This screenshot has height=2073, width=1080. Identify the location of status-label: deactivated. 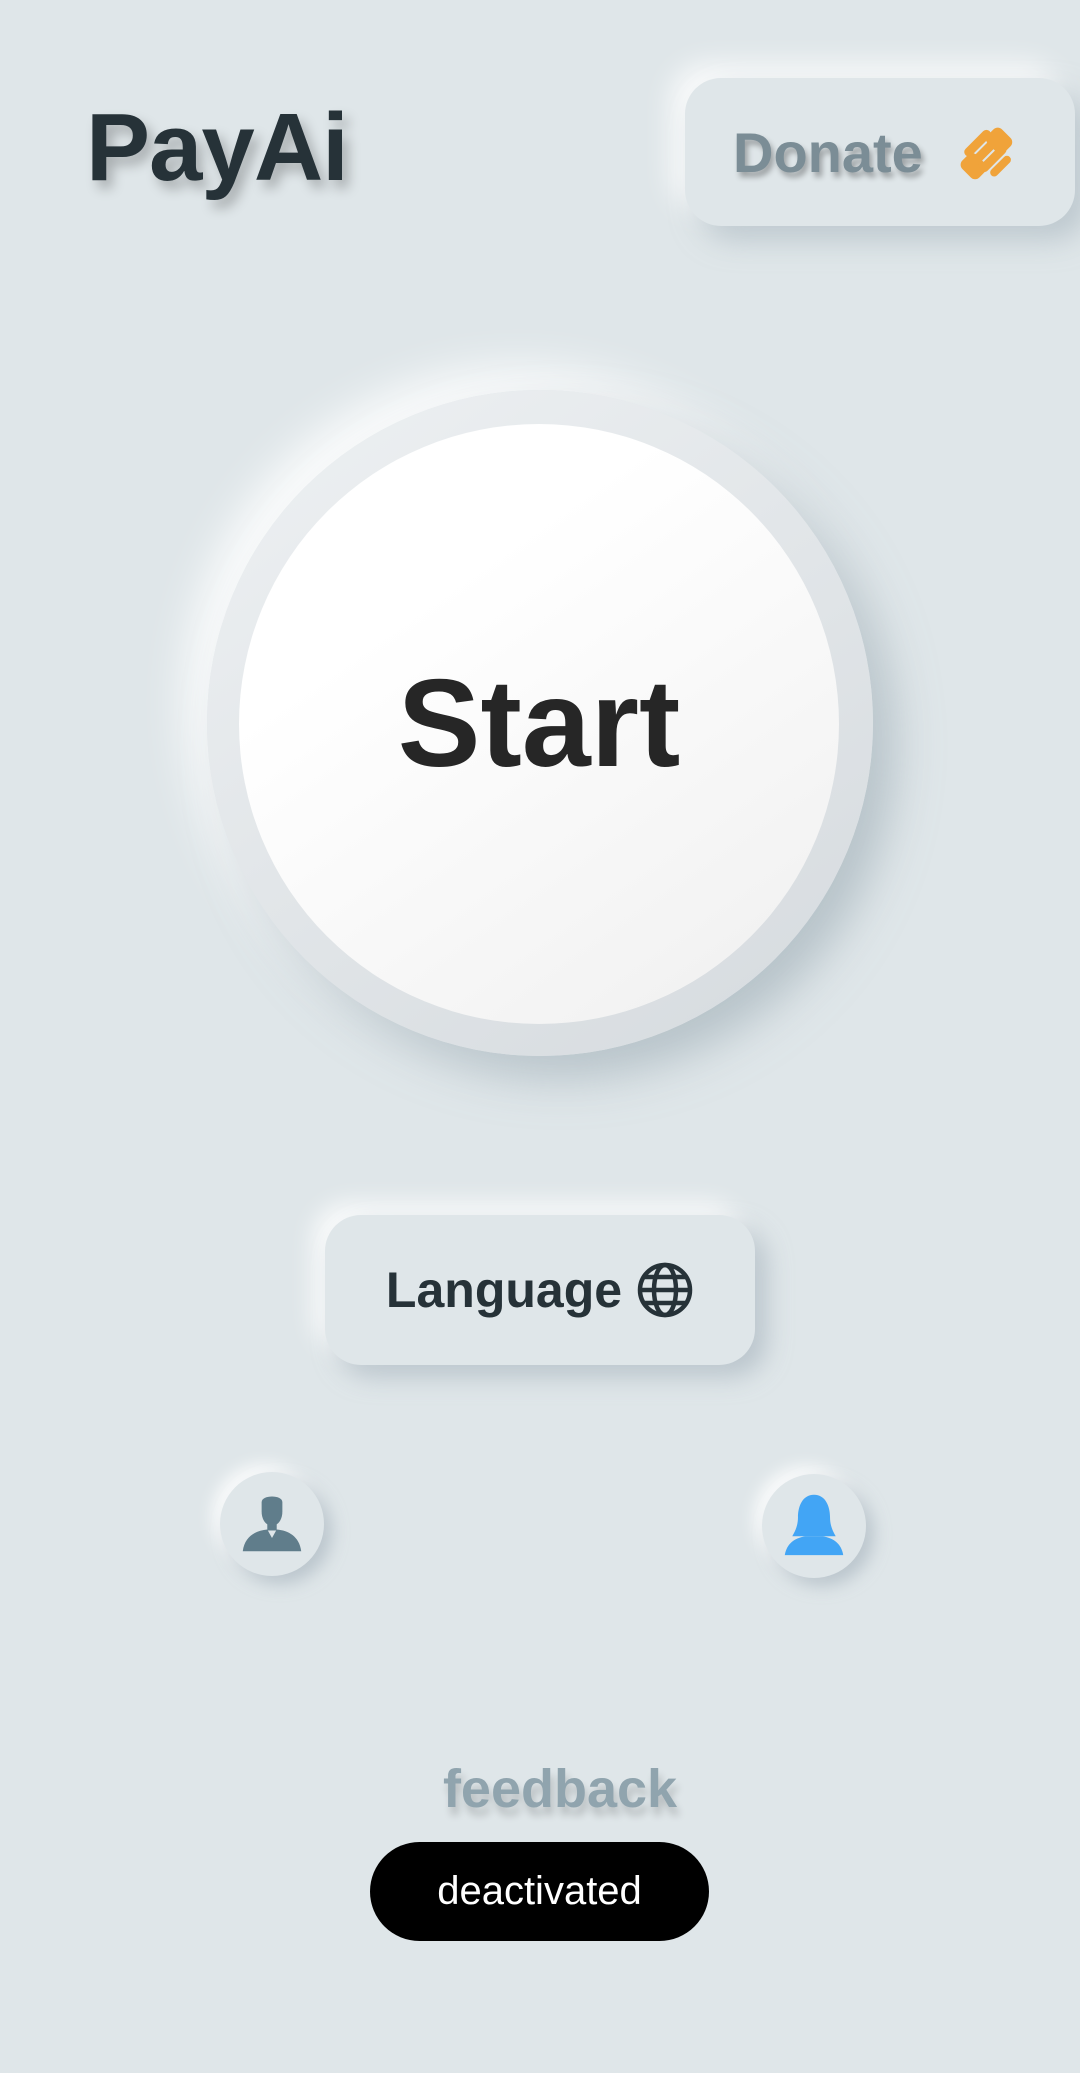
(539, 1891).